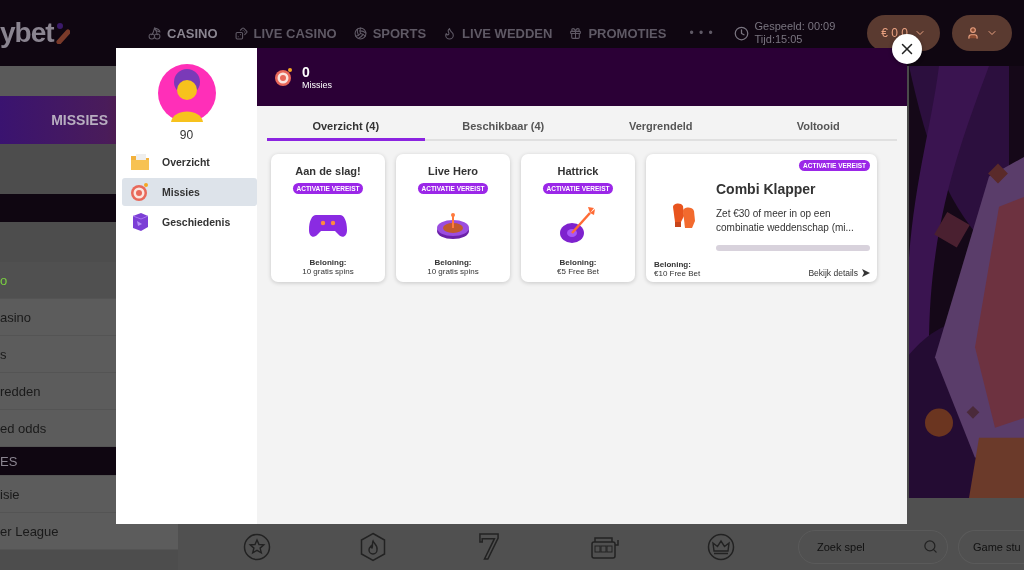 This screenshot has width=1024, height=570. Describe the element at coordinates (328, 226) in the screenshot. I see `gamepad-icon` at that location.